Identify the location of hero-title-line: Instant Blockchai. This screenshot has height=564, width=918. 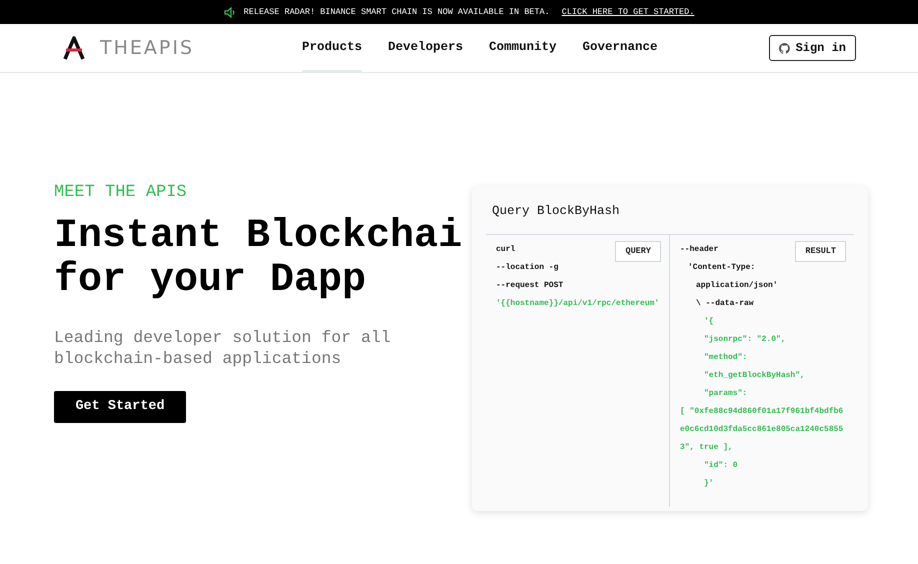
(259, 237).